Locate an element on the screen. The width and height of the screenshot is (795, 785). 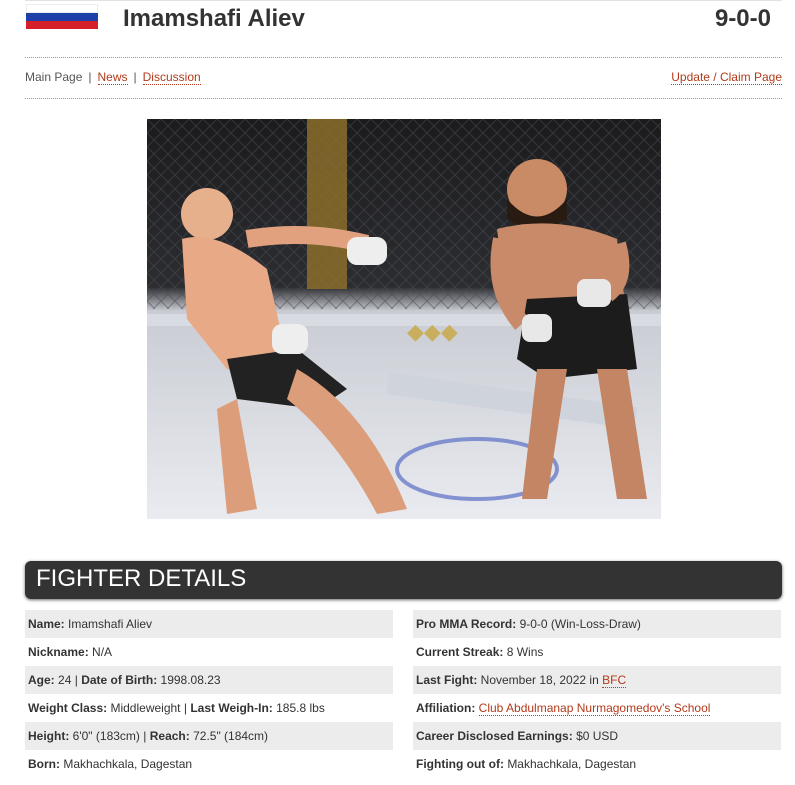
in-word: in is located at coordinates (594, 680).